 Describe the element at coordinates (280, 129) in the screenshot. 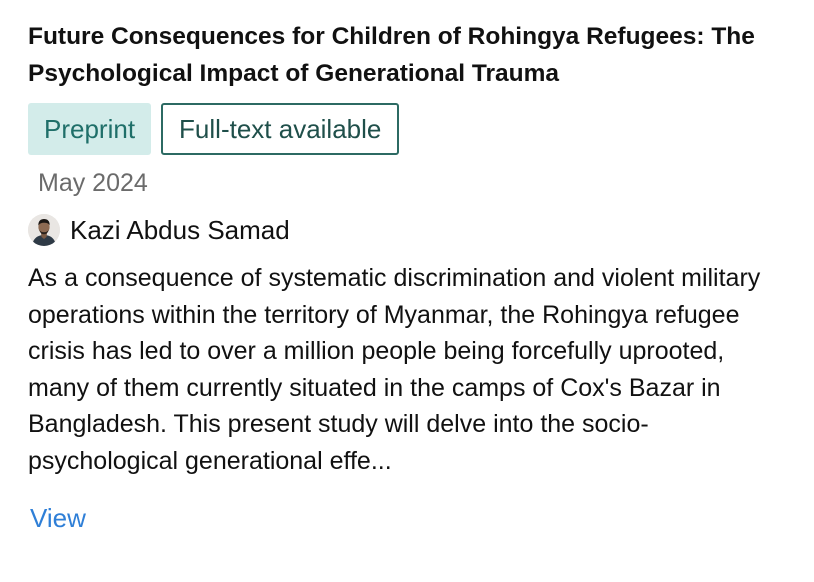

I see `full-text-available-badge: Full-text available` at that location.